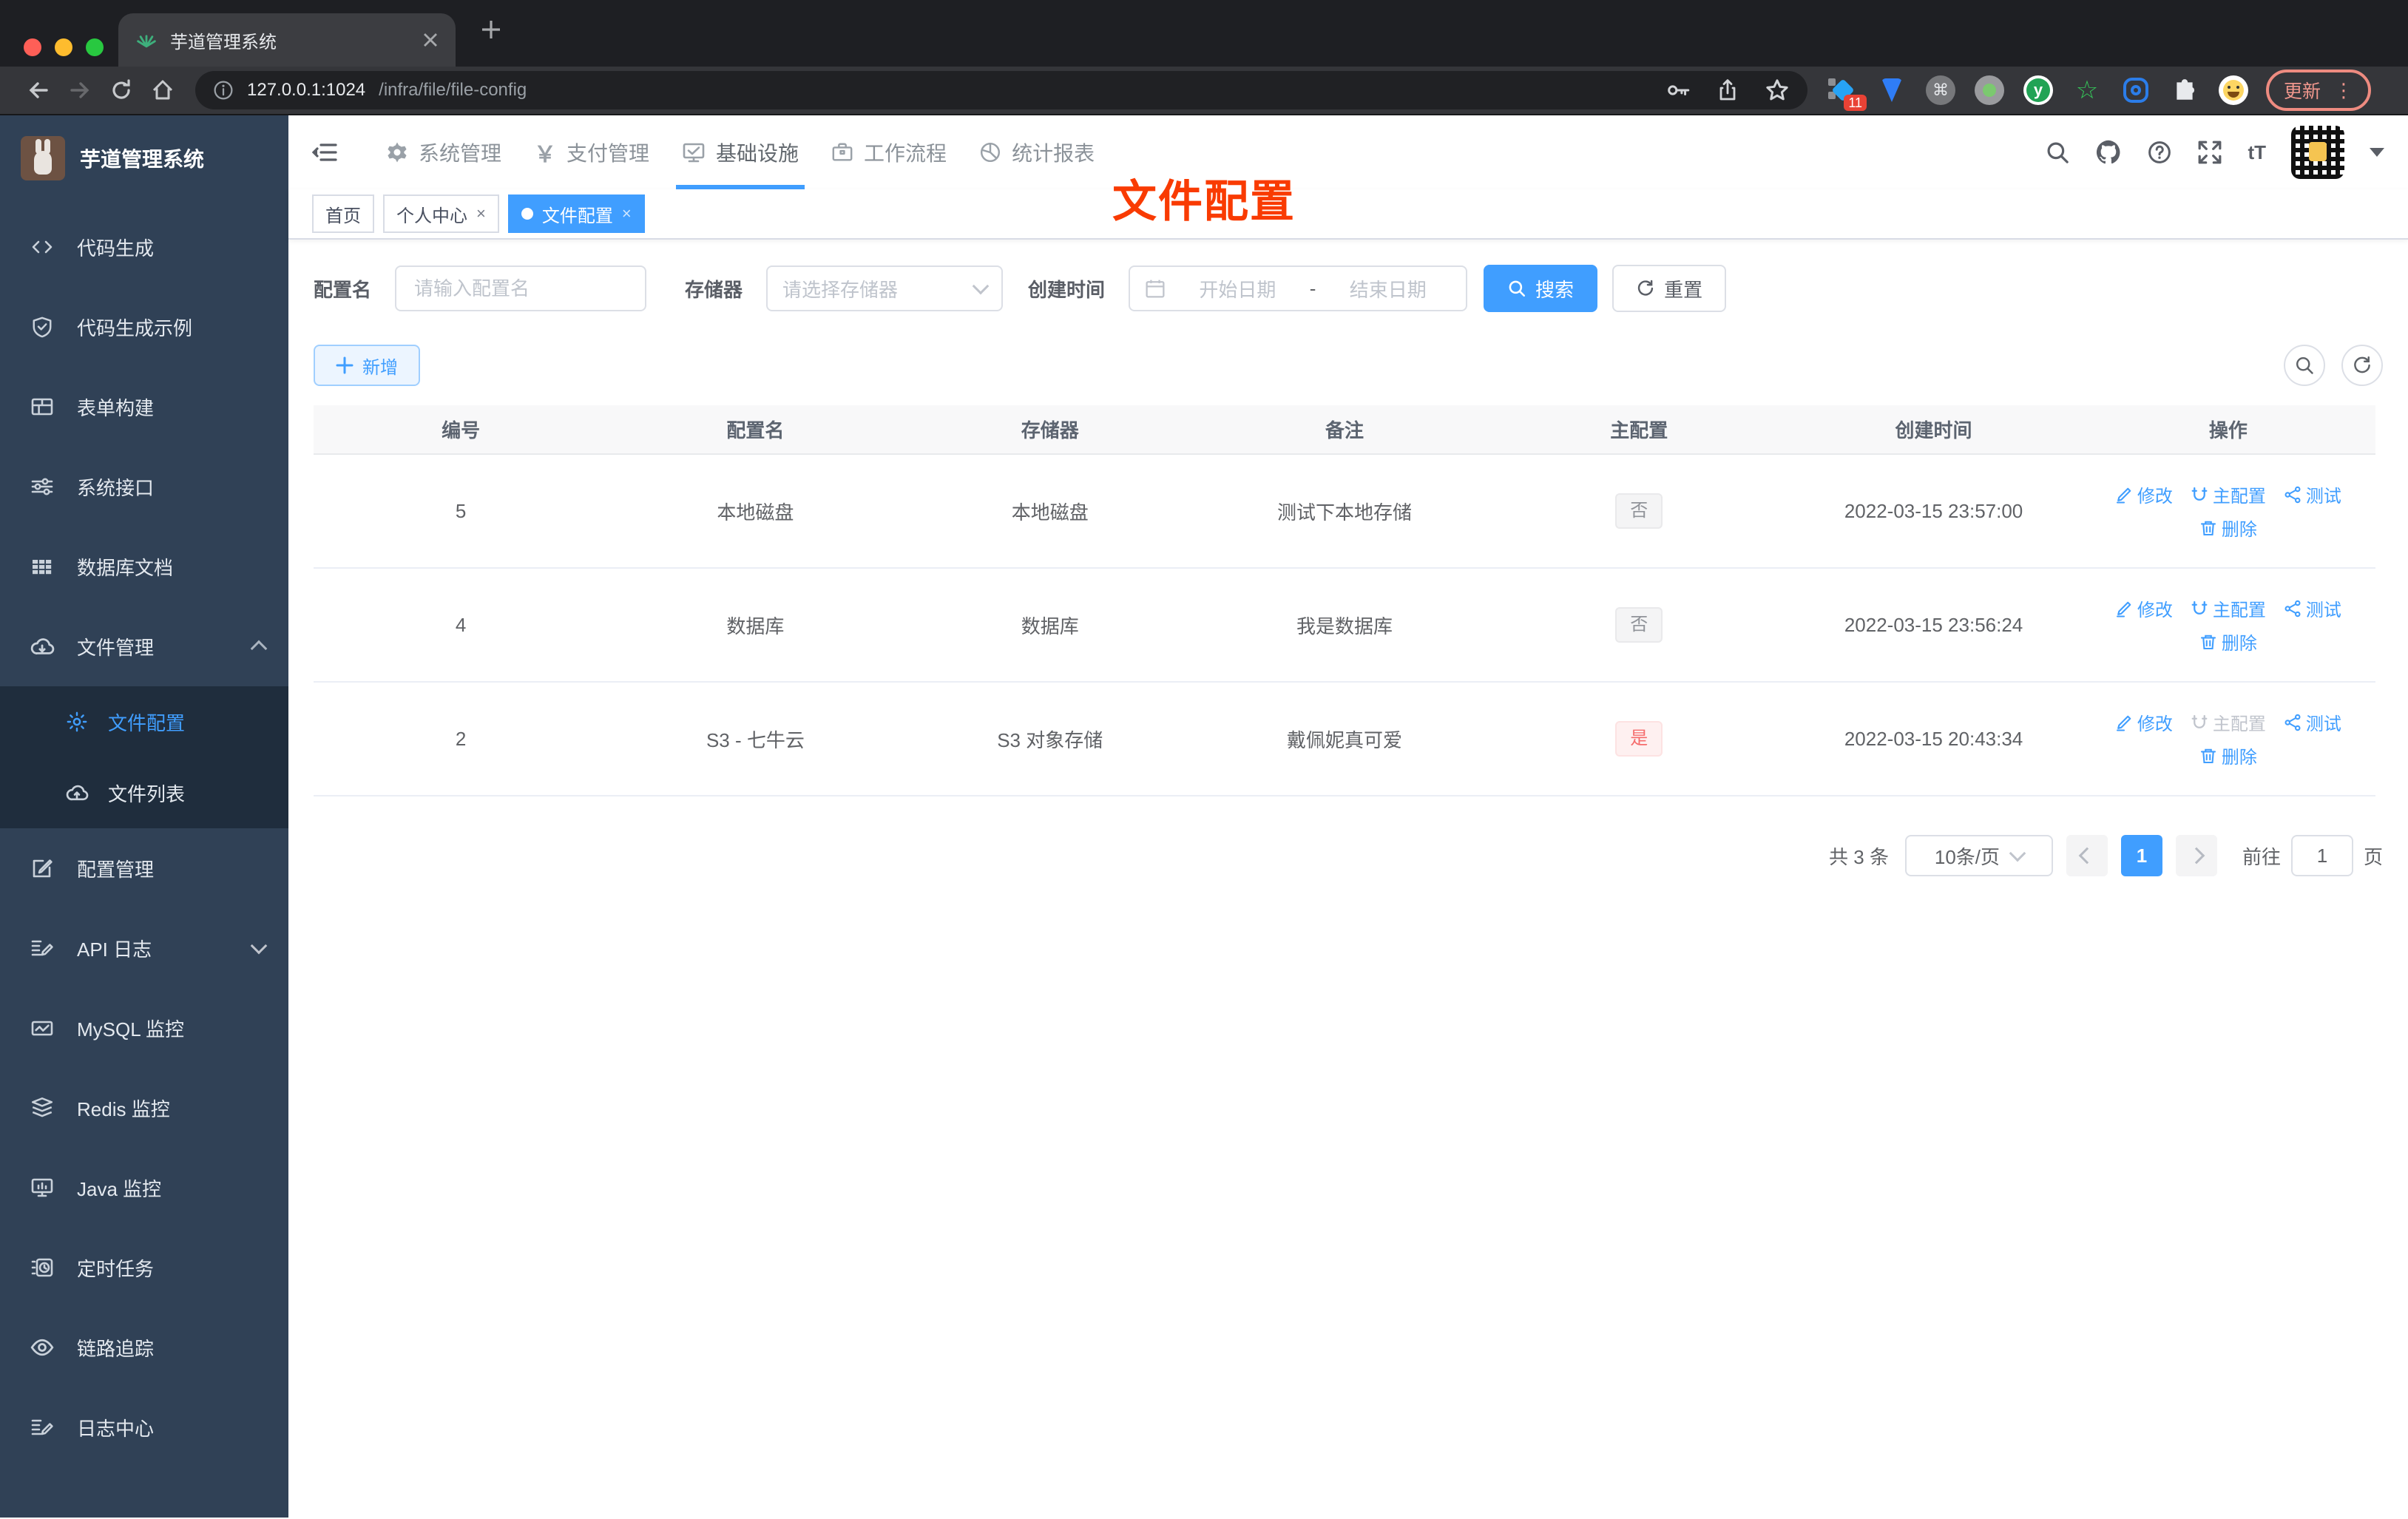  Describe the element at coordinates (144, 792) in the screenshot. I see `sidebar-item-file-list: 文件列表` at that location.